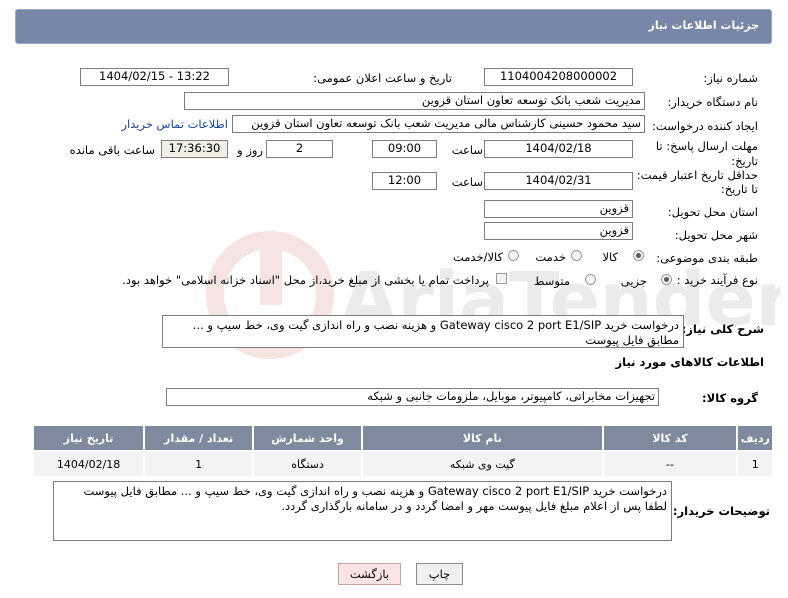 This screenshot has height=598, width=788. I want to click on treasury-payment-checkbox, so click(501, 278).